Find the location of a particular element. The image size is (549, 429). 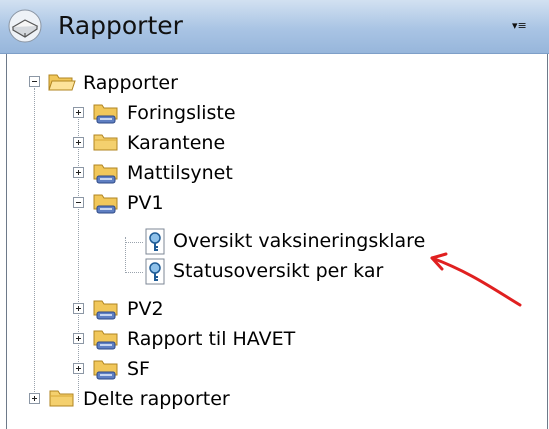

reports-icon is located at coordinates (25, 26).